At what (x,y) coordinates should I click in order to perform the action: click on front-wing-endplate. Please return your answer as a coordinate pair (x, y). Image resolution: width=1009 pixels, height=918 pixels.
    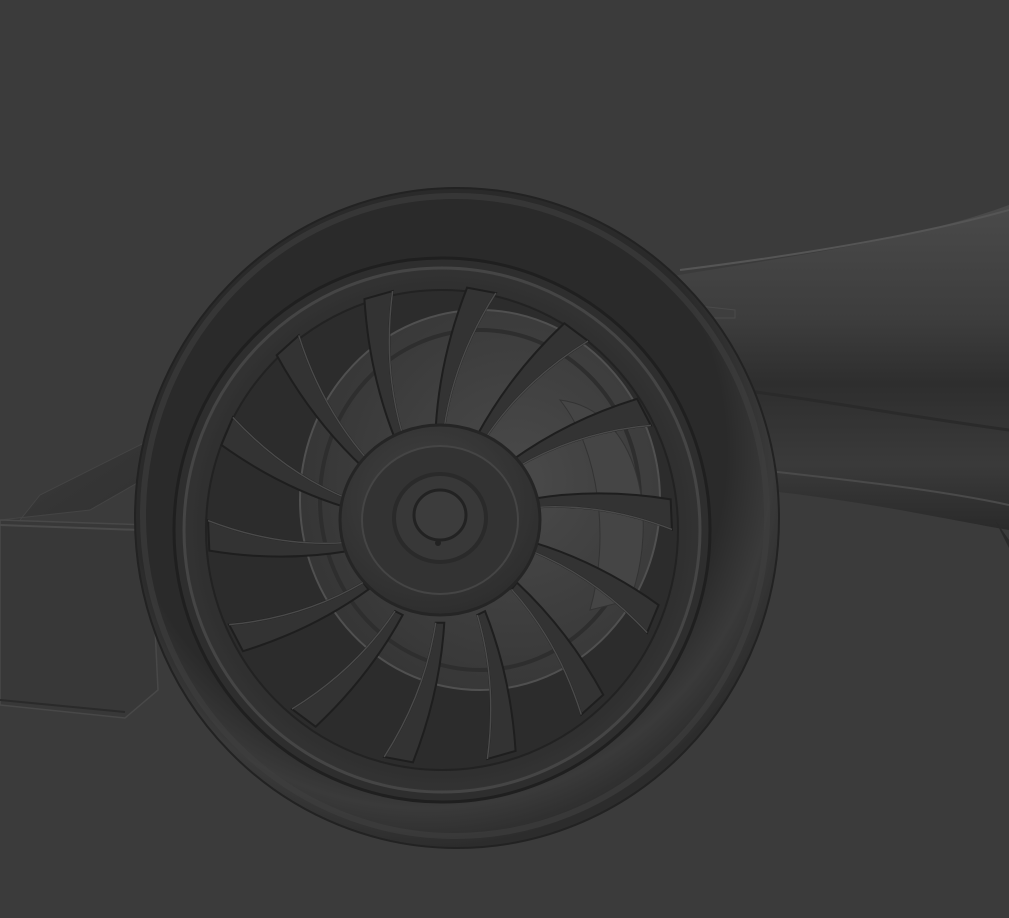
    Looking at the image, I should click on (79, 619).